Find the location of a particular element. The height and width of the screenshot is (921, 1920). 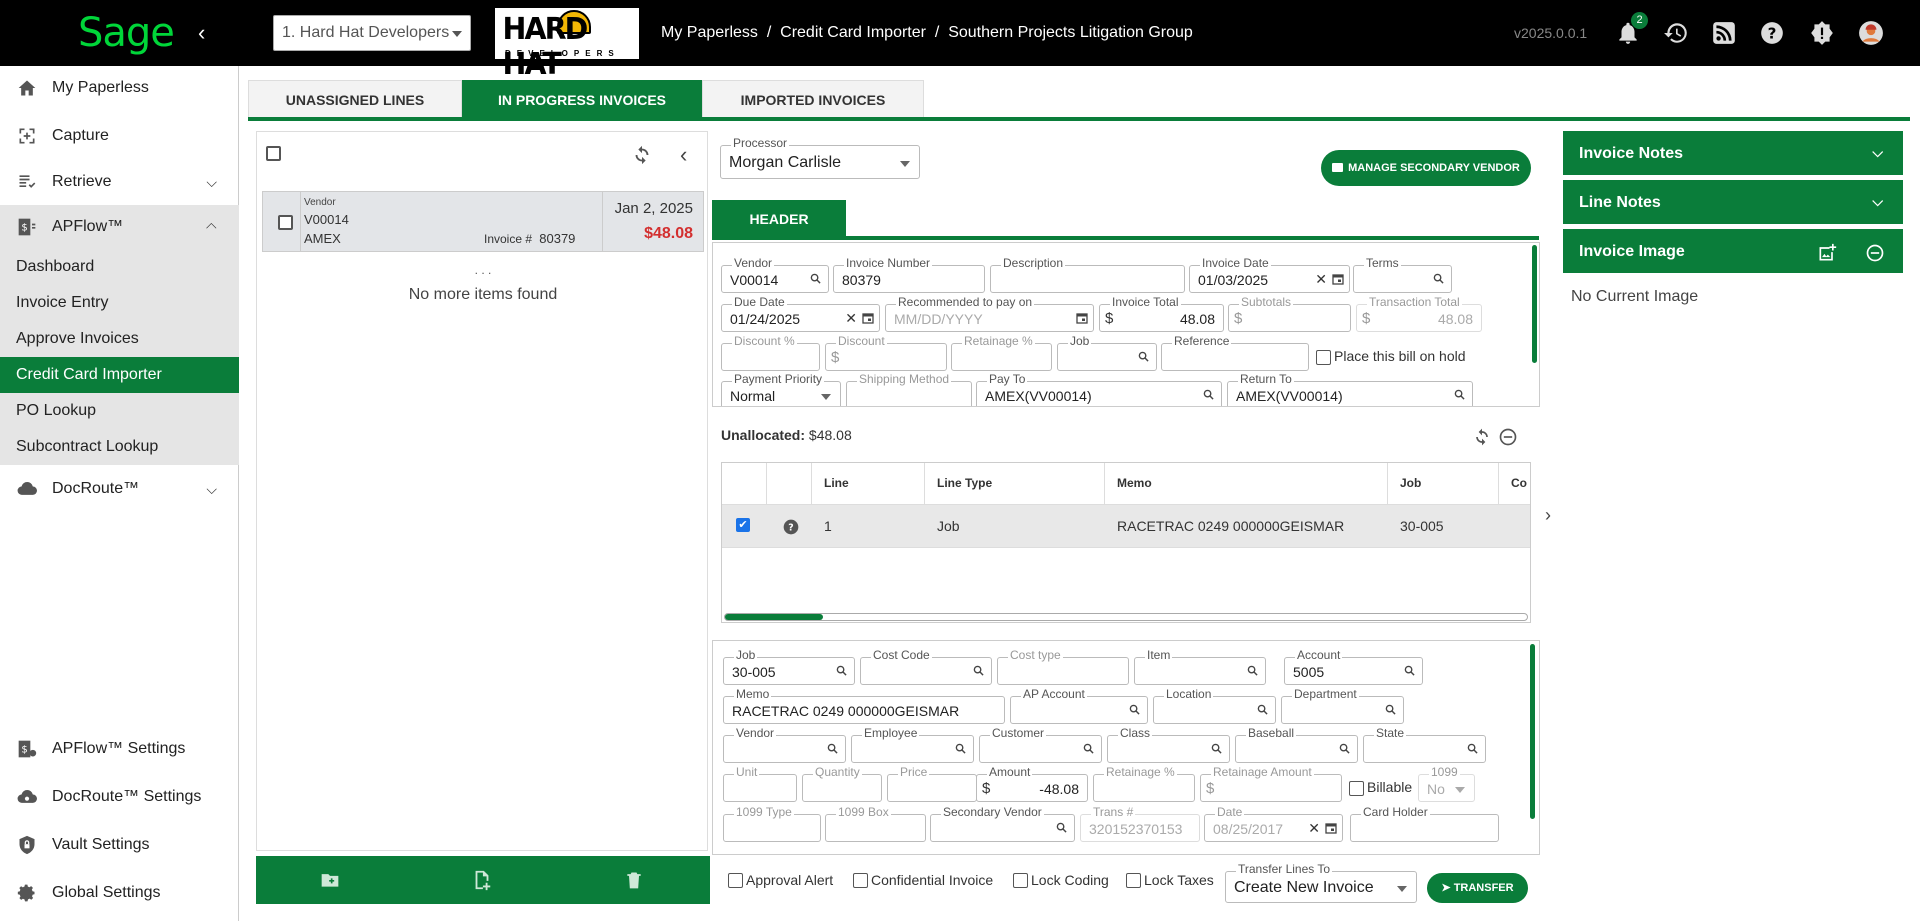

t1099-select: 1099 No is located at coordinates (1446, 783).